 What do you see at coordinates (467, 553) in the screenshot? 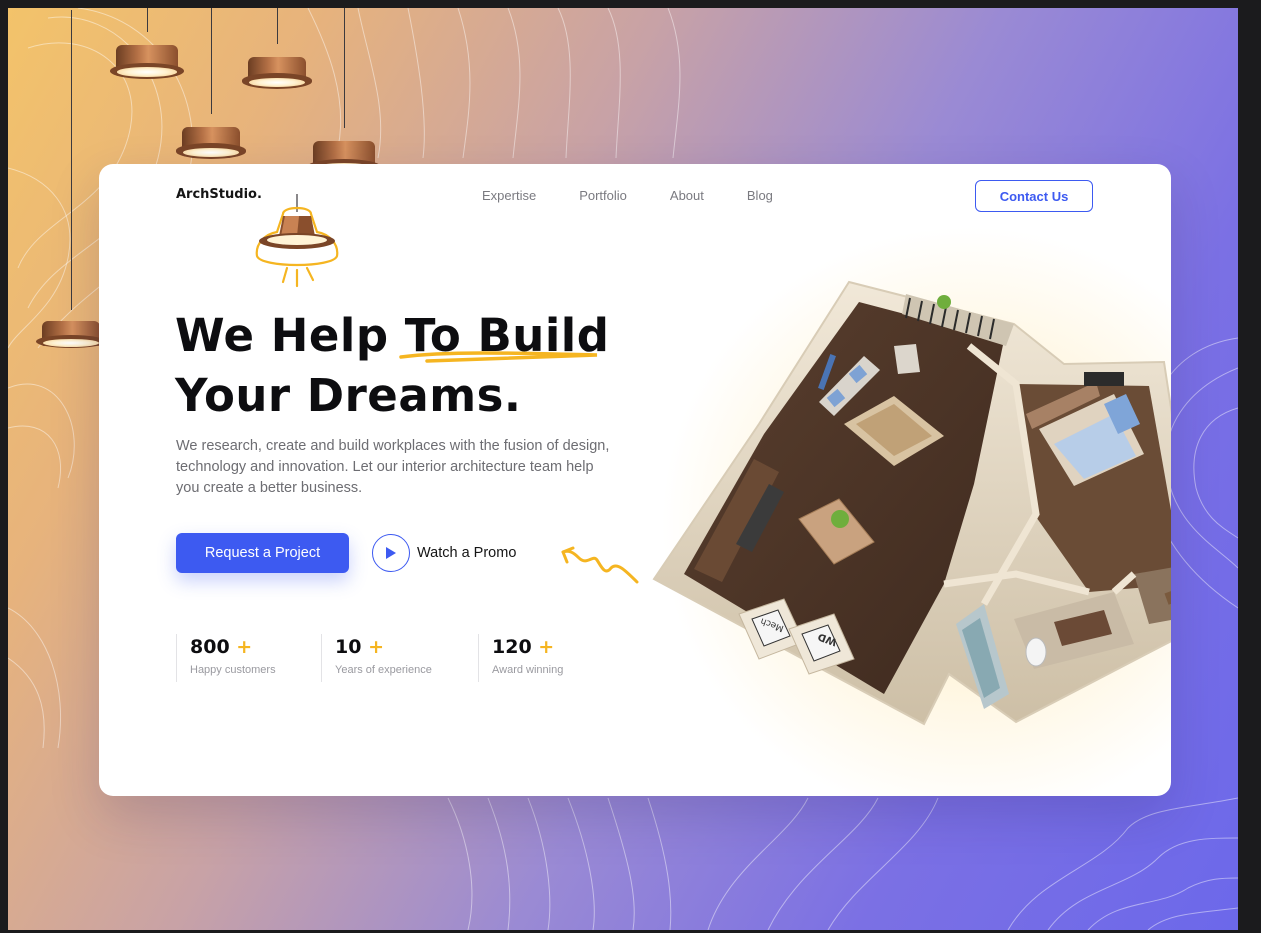
I see `watch-promo-label: Watch a Promo` at bounding box center [467, 553].